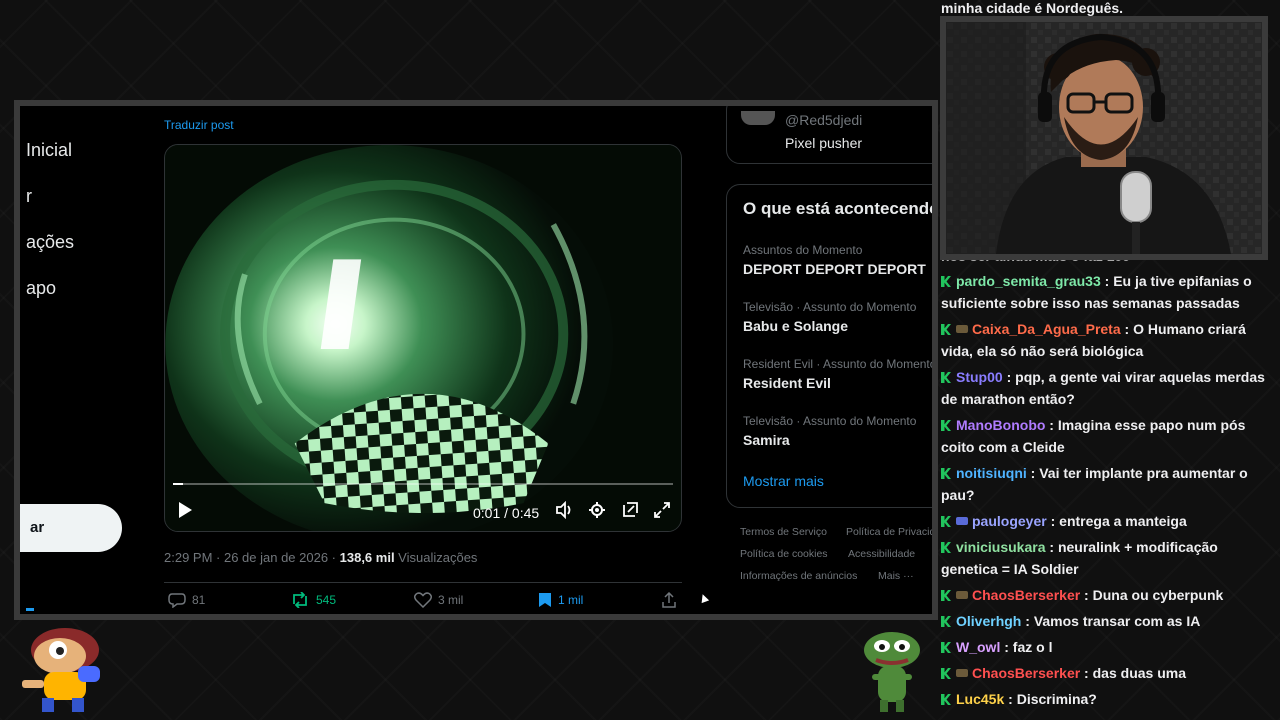  Describe the element at coordinates (423, 600) in the screenshot. I see `heart-icon` at that location.